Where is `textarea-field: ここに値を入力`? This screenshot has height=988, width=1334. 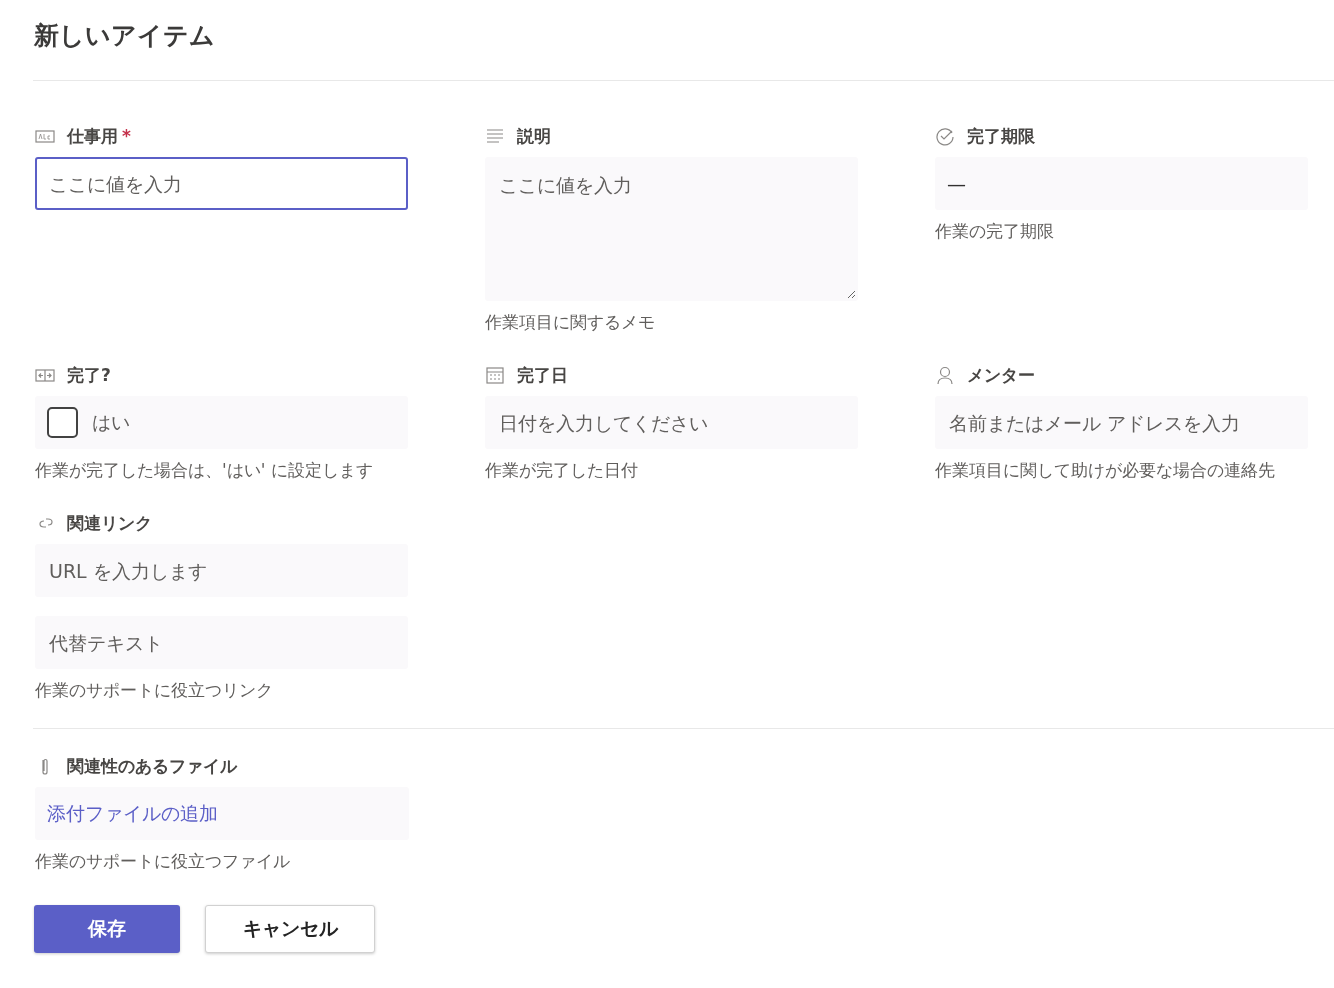 textarea-field: ここに値を入力 is located at coordinates (671, 229).